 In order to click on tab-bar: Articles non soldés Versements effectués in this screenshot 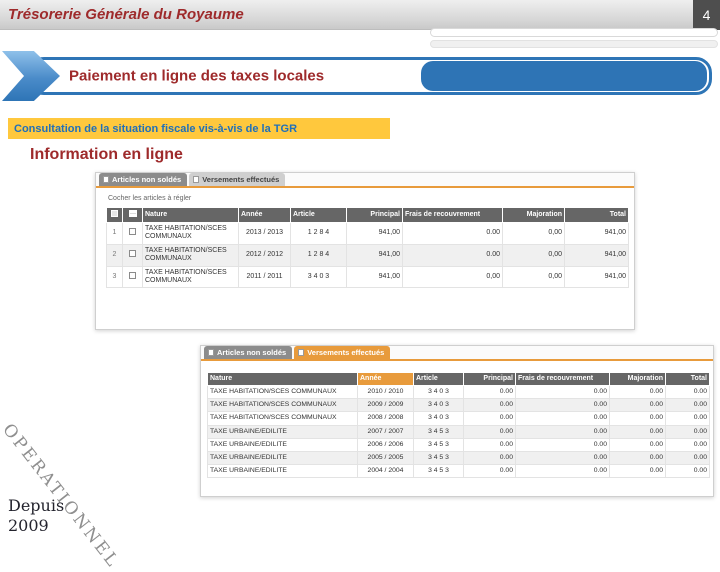, I will do `click(457, 353)`.